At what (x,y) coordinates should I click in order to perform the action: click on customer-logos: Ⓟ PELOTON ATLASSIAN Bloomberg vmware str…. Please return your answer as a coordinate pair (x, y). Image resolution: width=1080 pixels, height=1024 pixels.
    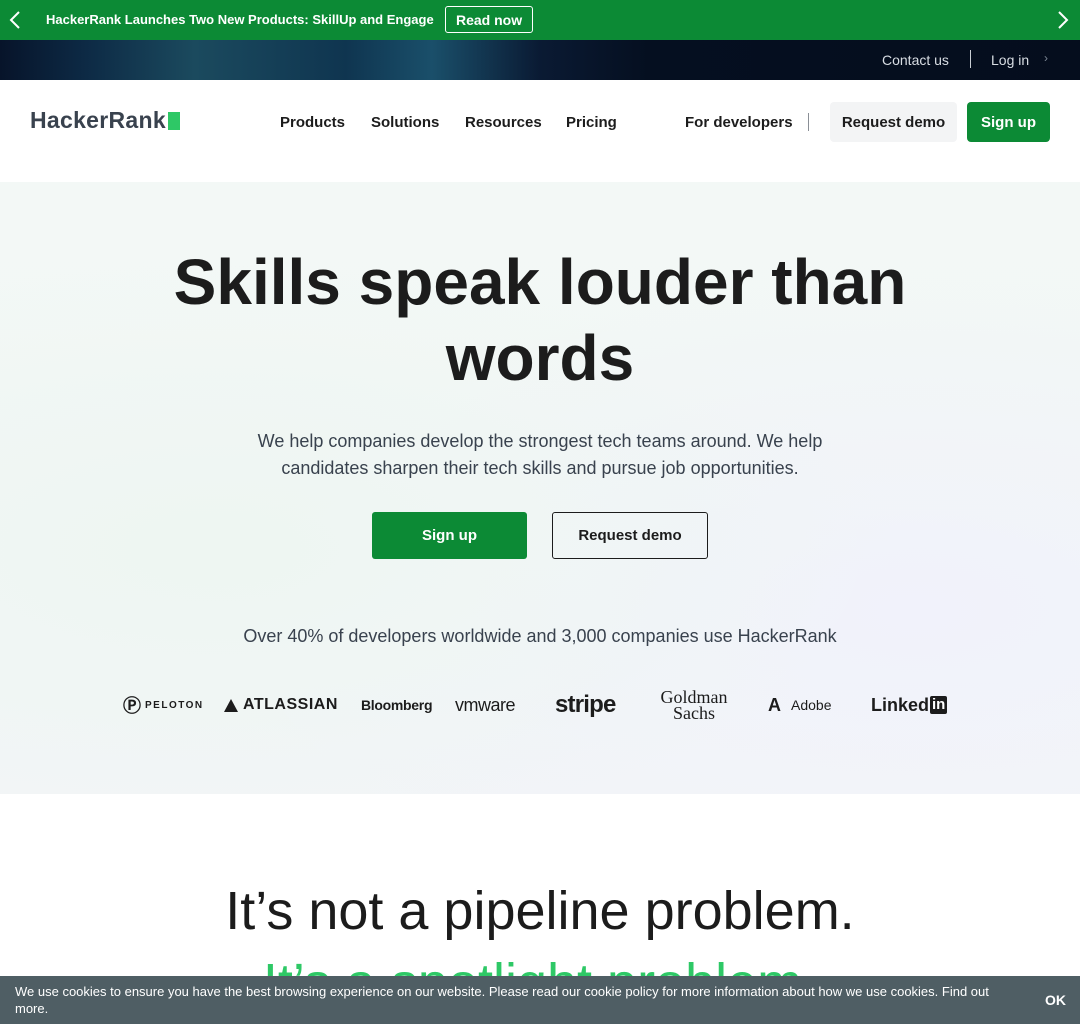
    Looking at the image, I should click on (540, 705).